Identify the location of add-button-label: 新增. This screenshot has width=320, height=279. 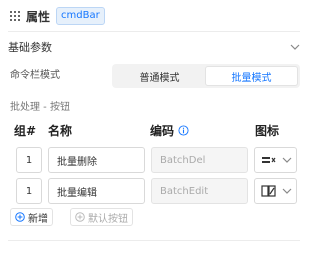
(38, 219).